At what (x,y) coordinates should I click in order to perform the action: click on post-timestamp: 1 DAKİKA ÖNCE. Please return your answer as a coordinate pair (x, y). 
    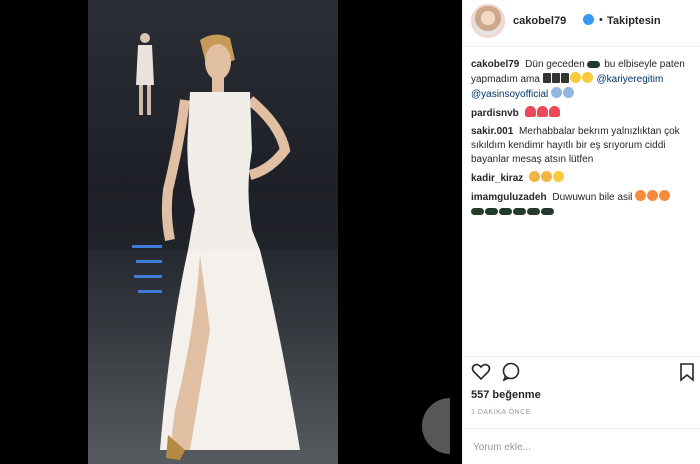
    Looking at the image, I should click on (501, 412).